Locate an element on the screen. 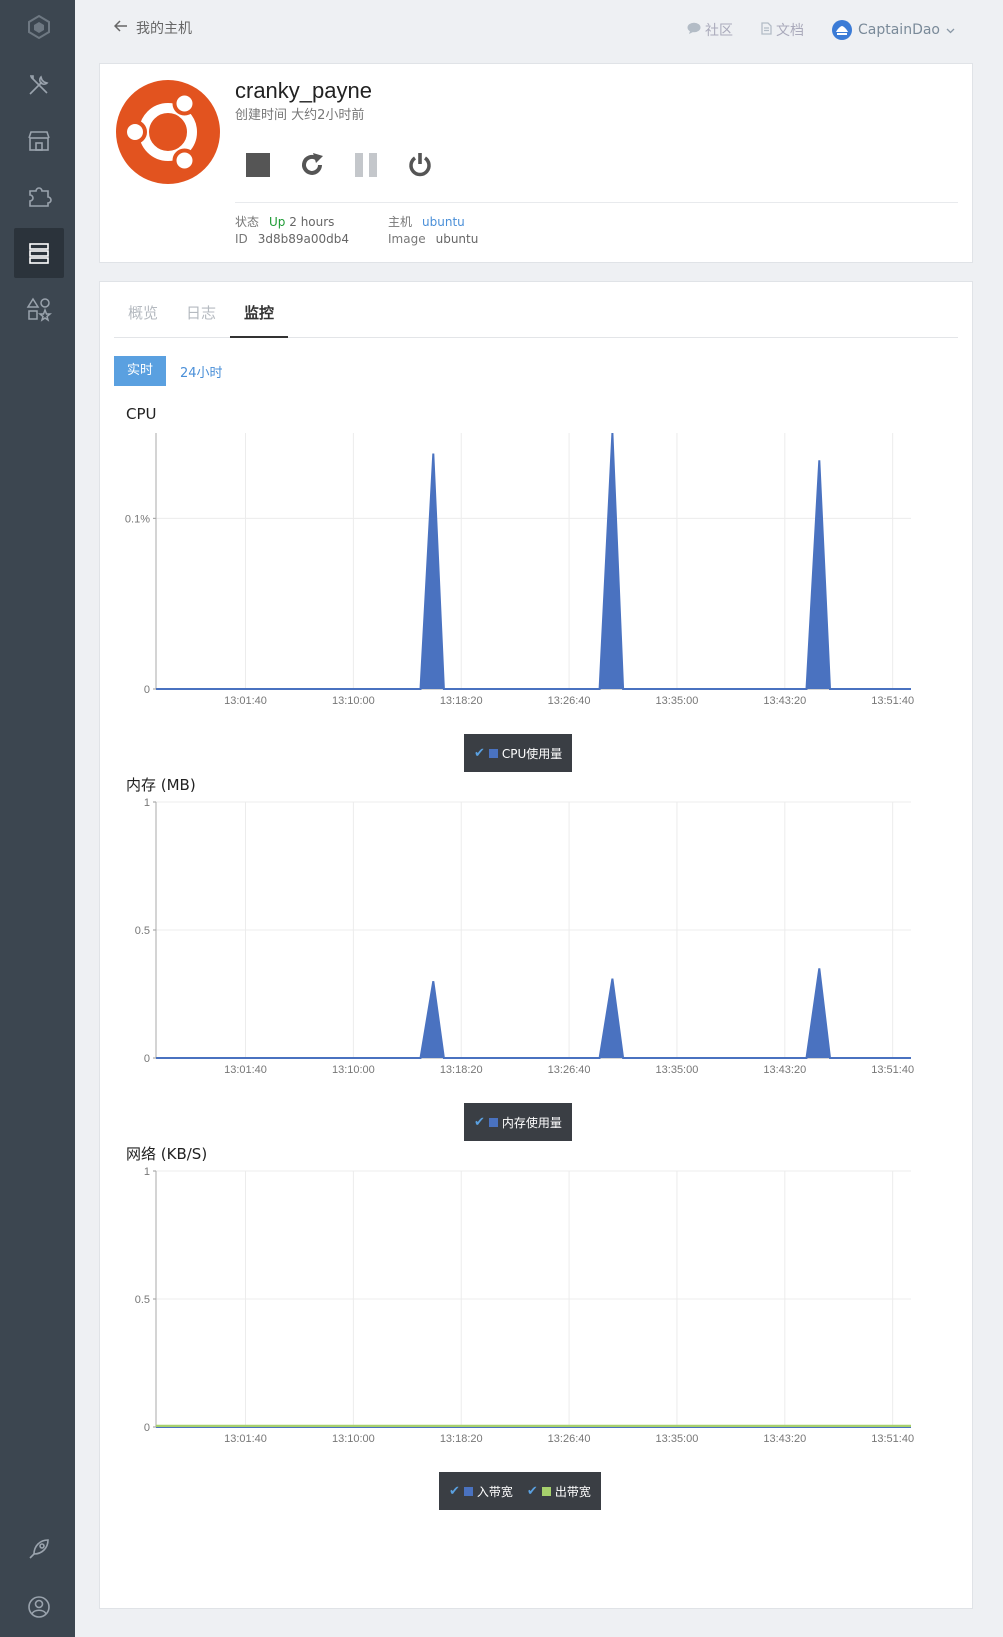 The width and height of the screenshot is (1003, 1637). tab-monitor: 监控 is located at coordinates (259, 319).